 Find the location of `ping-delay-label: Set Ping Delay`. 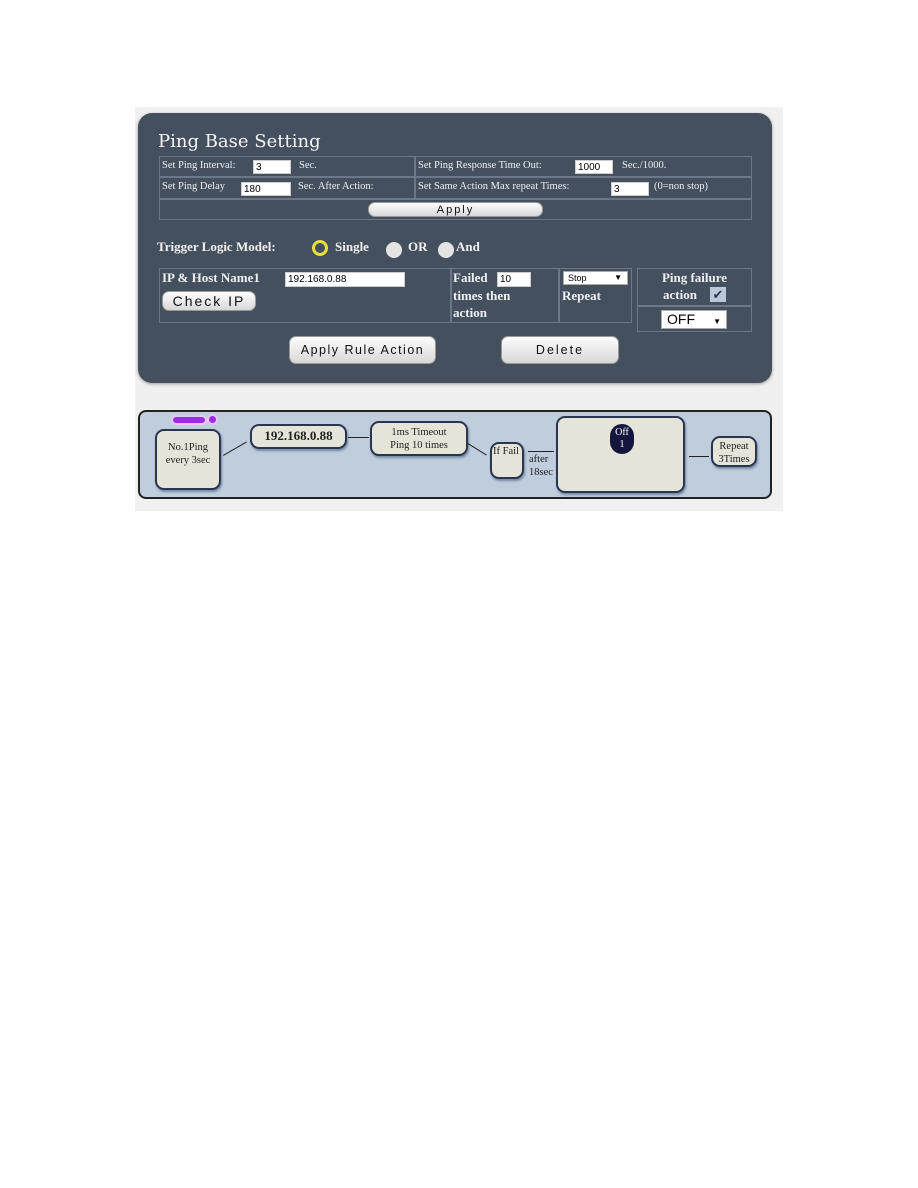

ping-delay-label: Set Ping Delay is located at coordinates (193, 186).